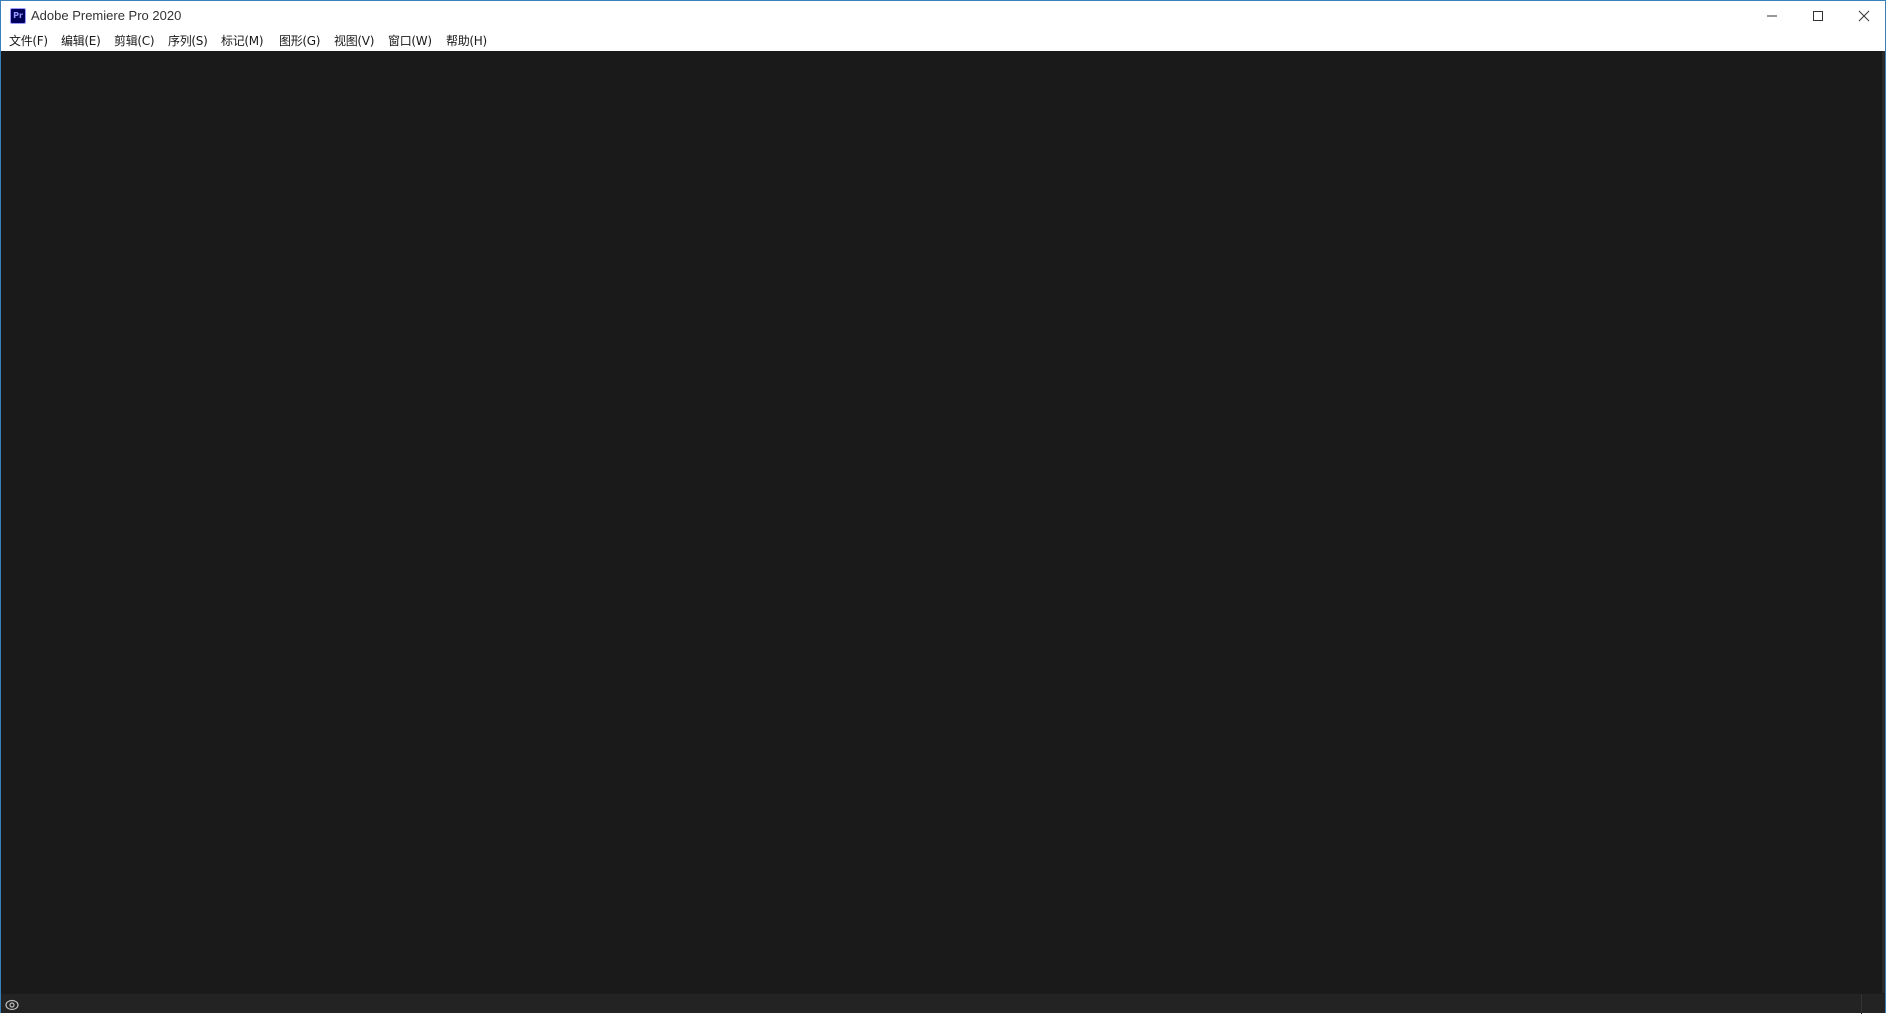 Image resolution: width=1886 pixels, height=1016 pixels. I want to click on menu-edit: 编辑(E), so click(81, 41).